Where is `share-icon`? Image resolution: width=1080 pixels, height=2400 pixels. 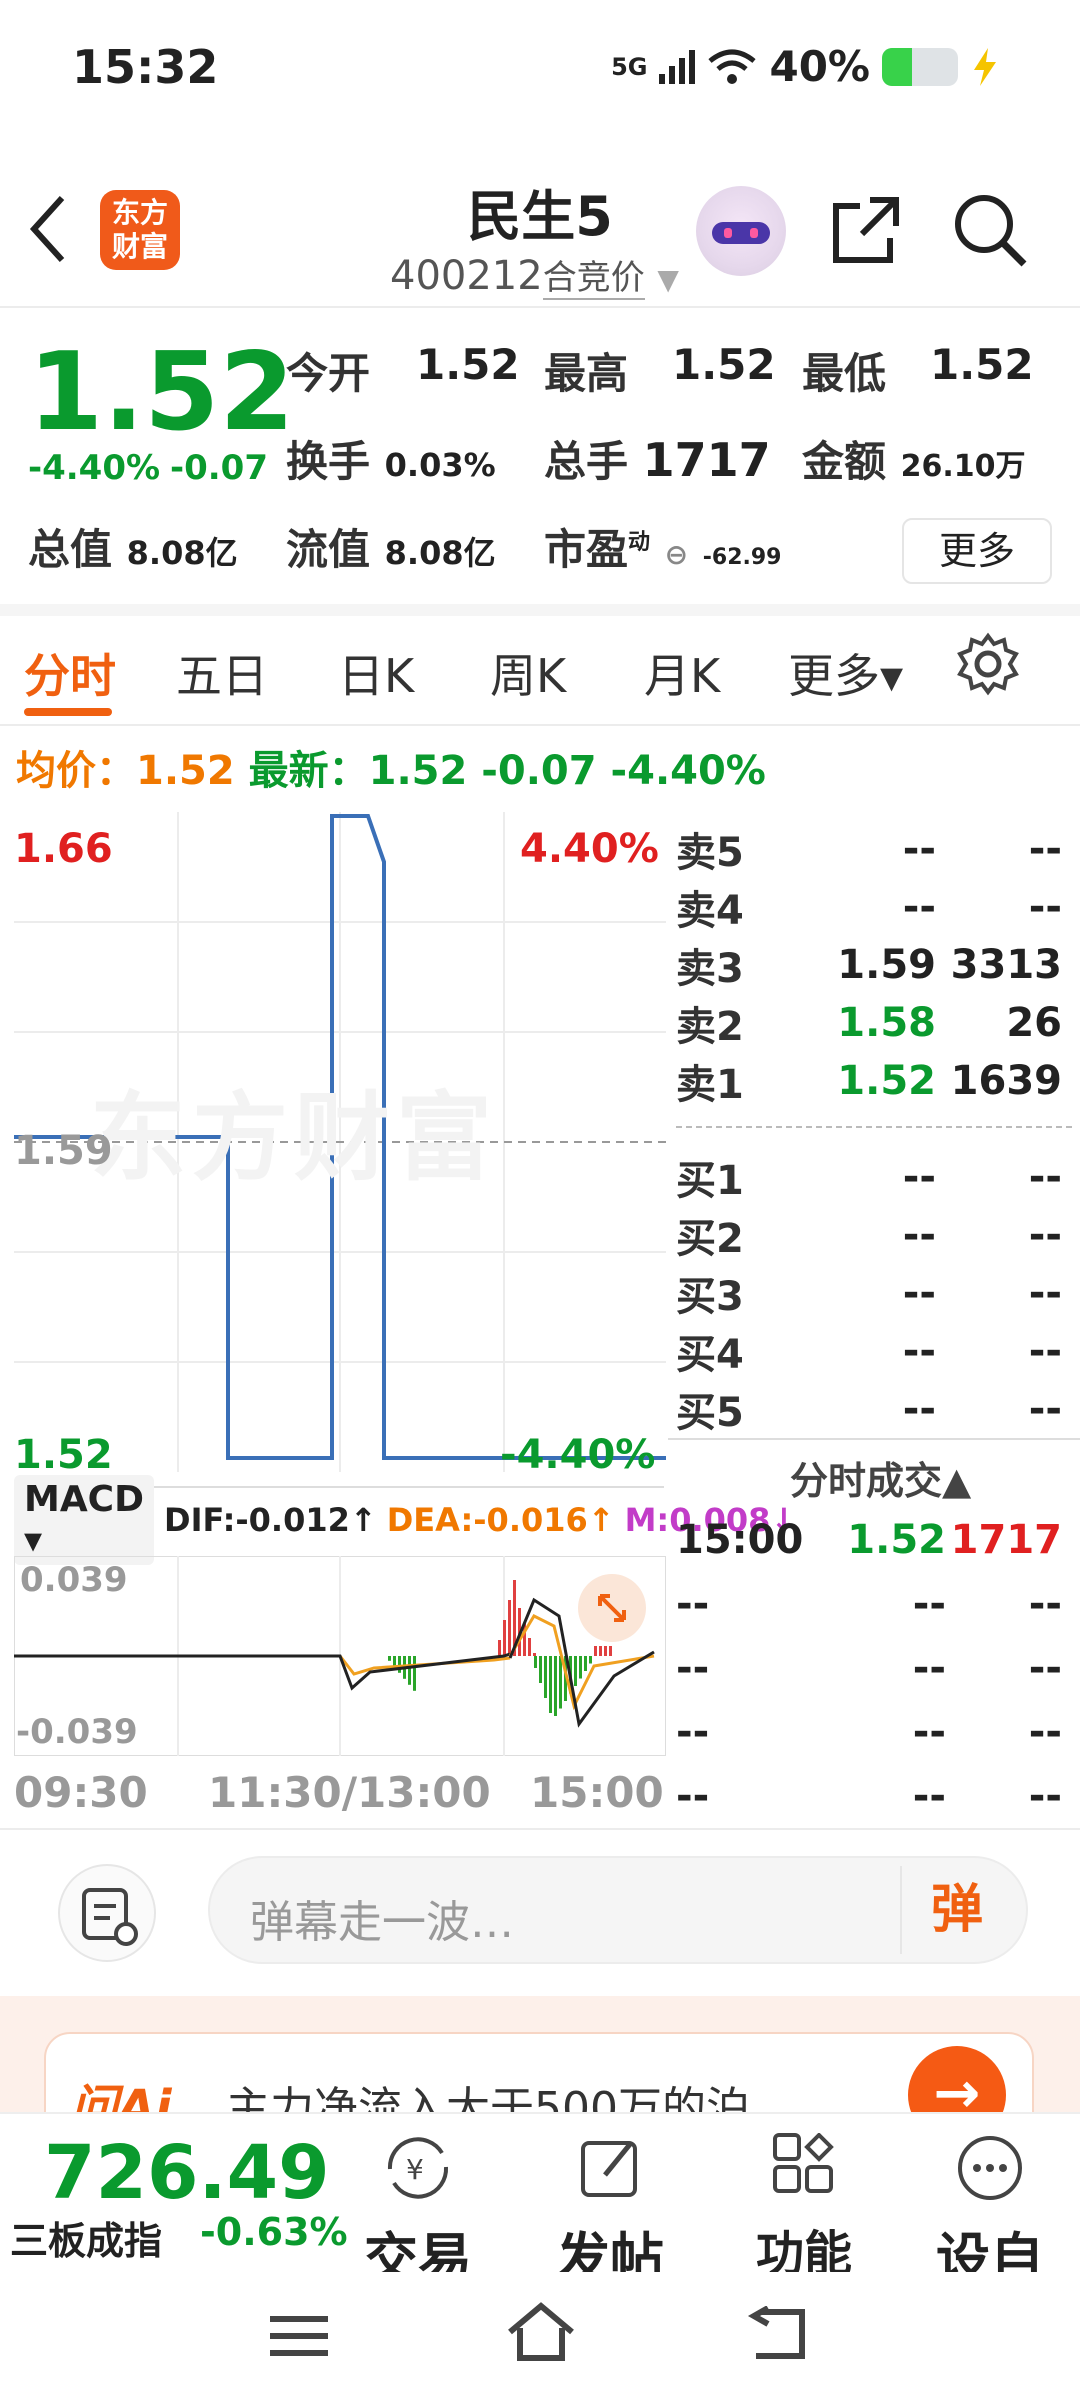
share-icon is located at coordinates (866, 230).